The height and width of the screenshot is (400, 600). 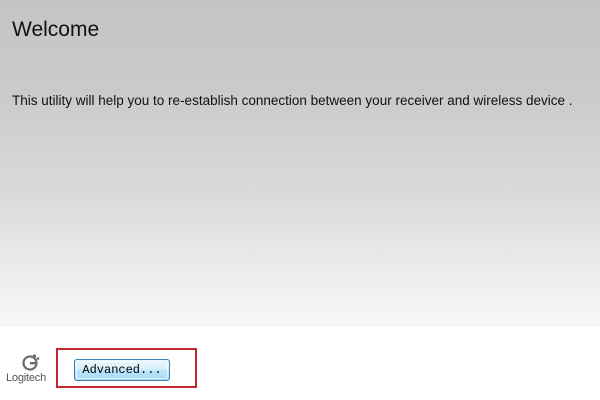 What do you see at coordinates (56, 29) in the screenshot?
I see `page-title: Welcome` at bounding box center [56, 29].